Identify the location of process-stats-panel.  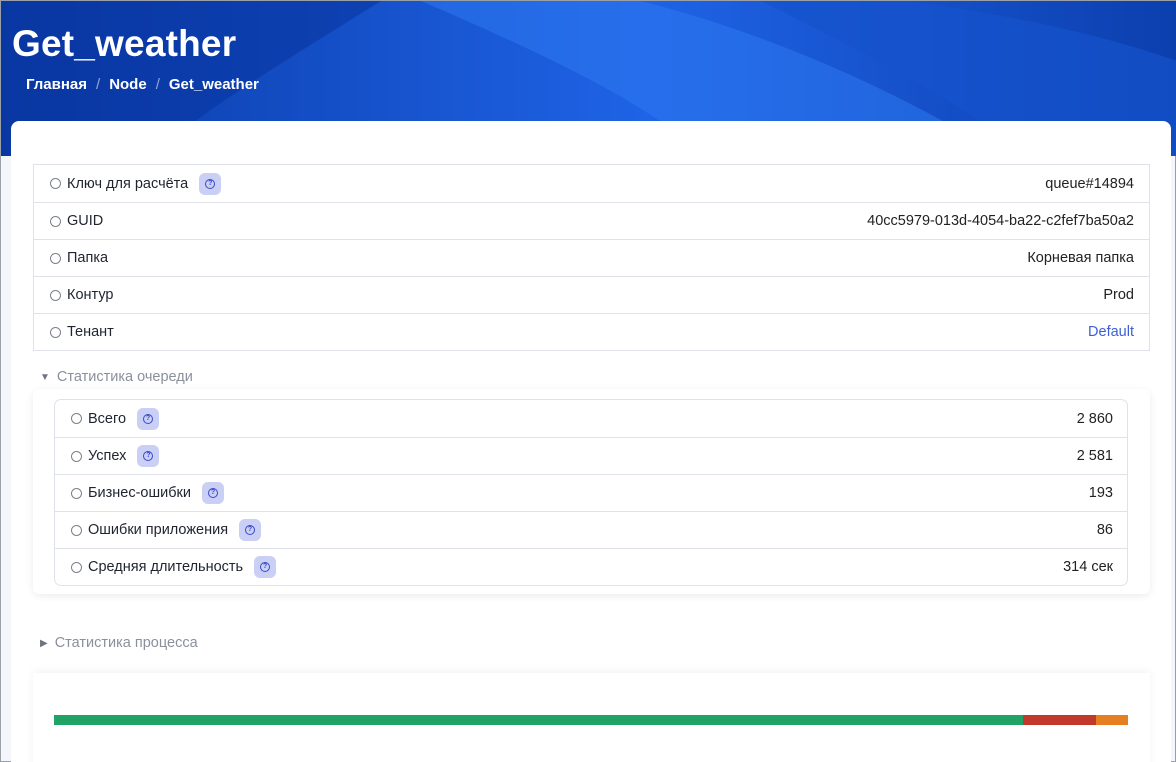
(591, 717).